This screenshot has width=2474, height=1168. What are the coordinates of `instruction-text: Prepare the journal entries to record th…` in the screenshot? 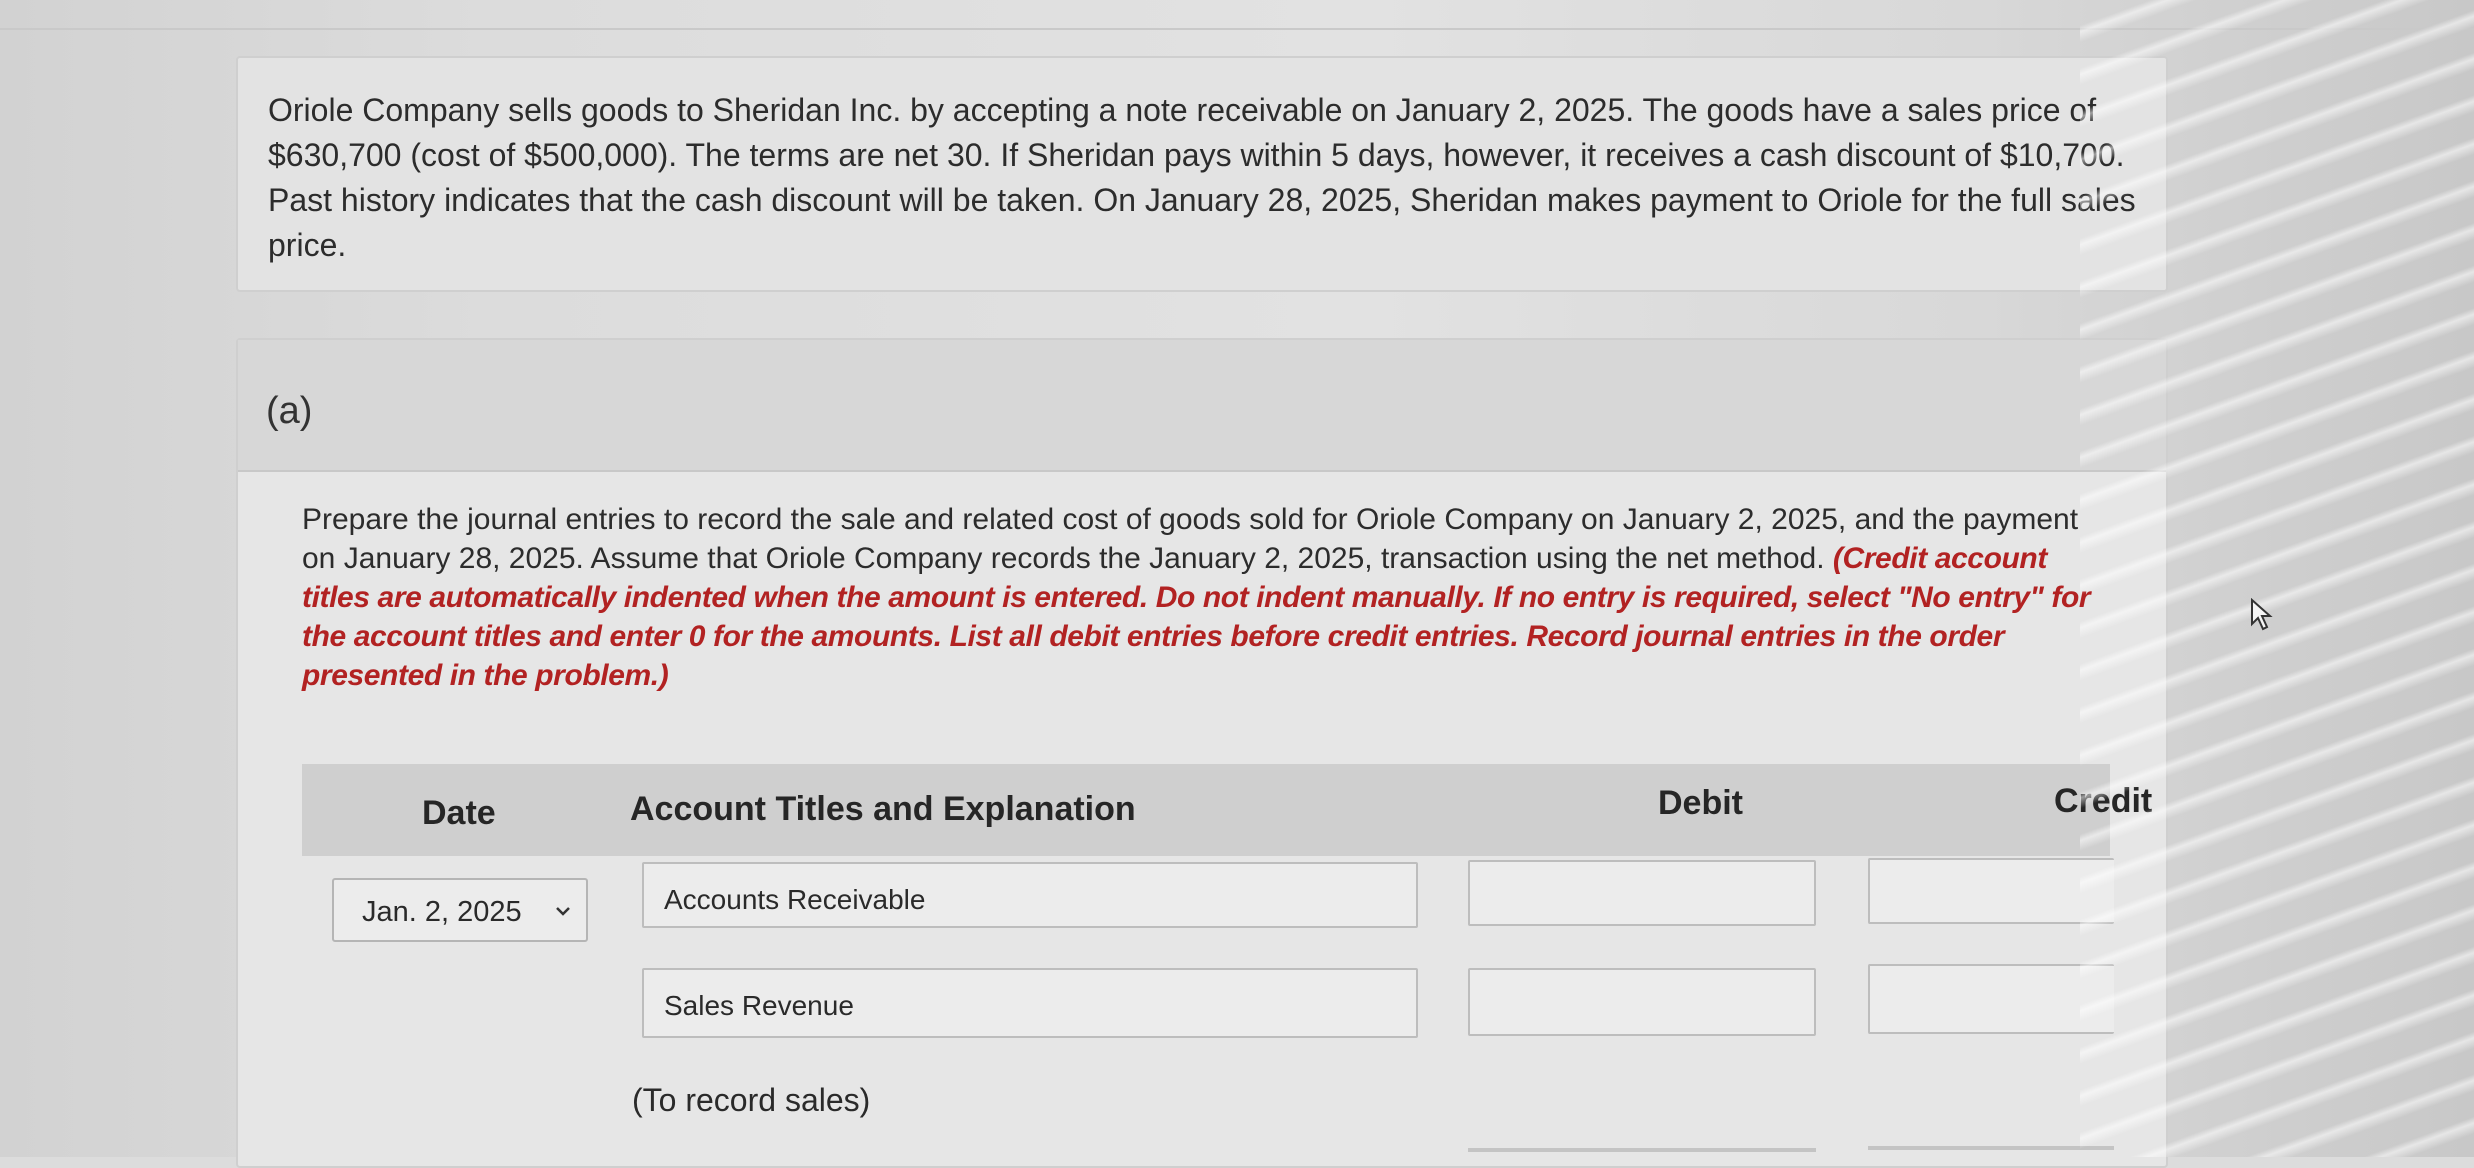 It's located at (1190, 539).